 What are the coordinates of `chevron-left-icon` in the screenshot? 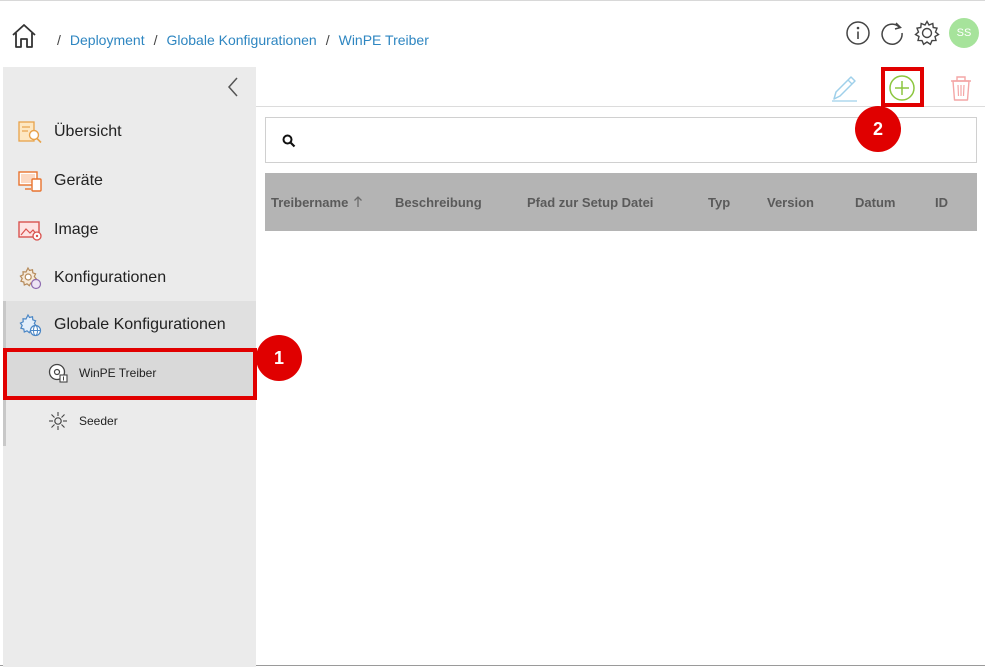 It's located at (233, 87).